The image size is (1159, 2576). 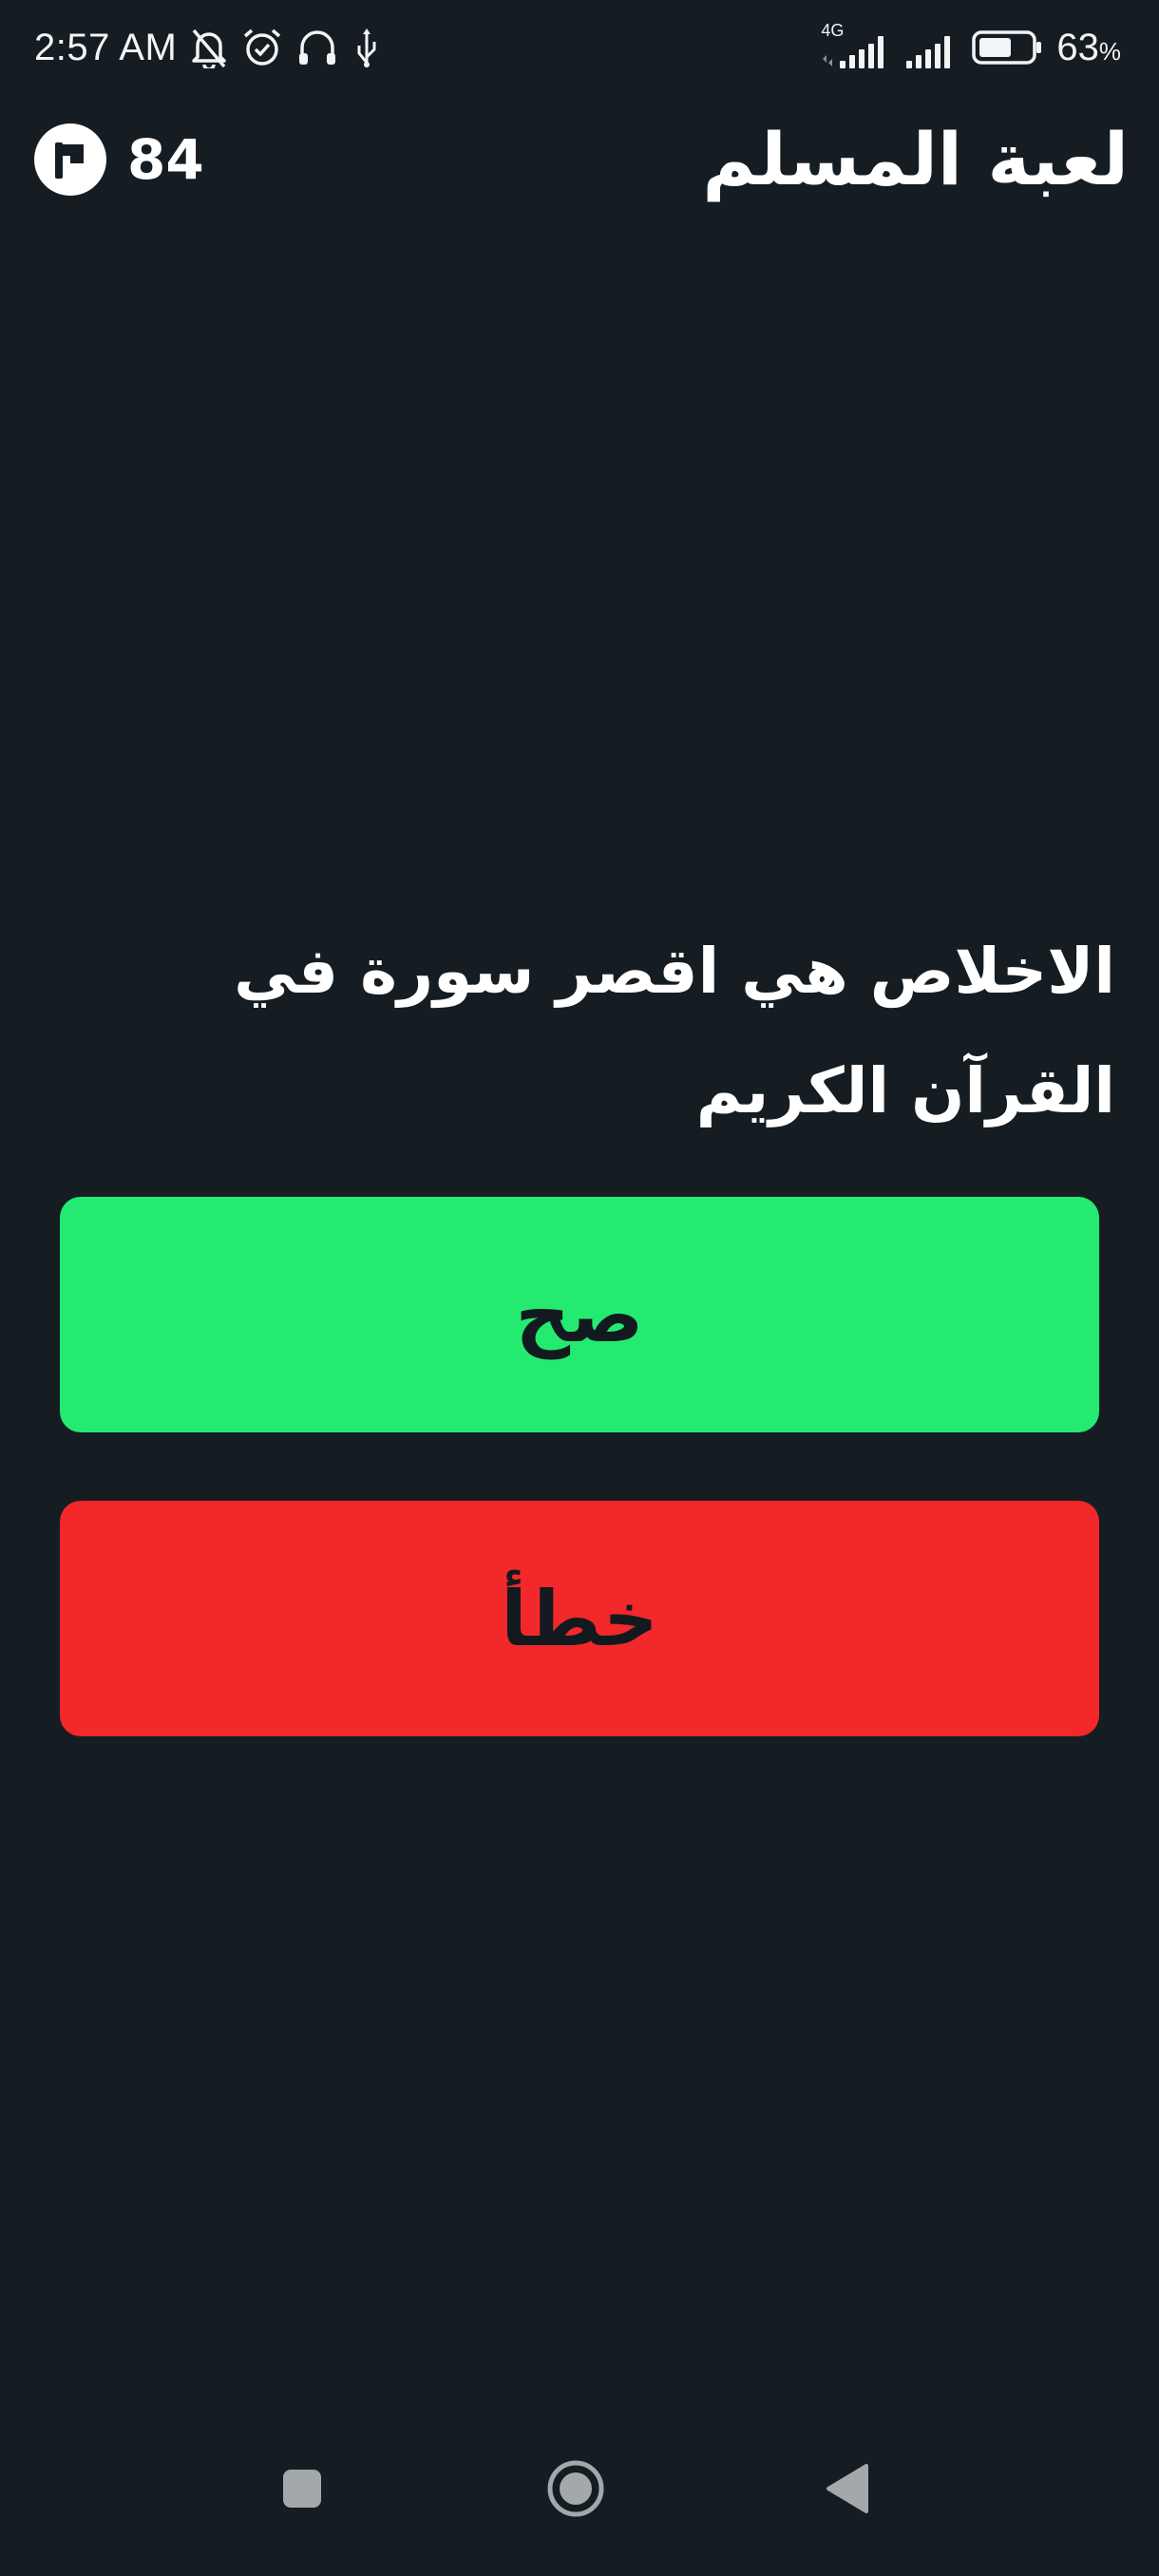 I want to click on true-answer-button: صح, so click(x=579, y=1314).